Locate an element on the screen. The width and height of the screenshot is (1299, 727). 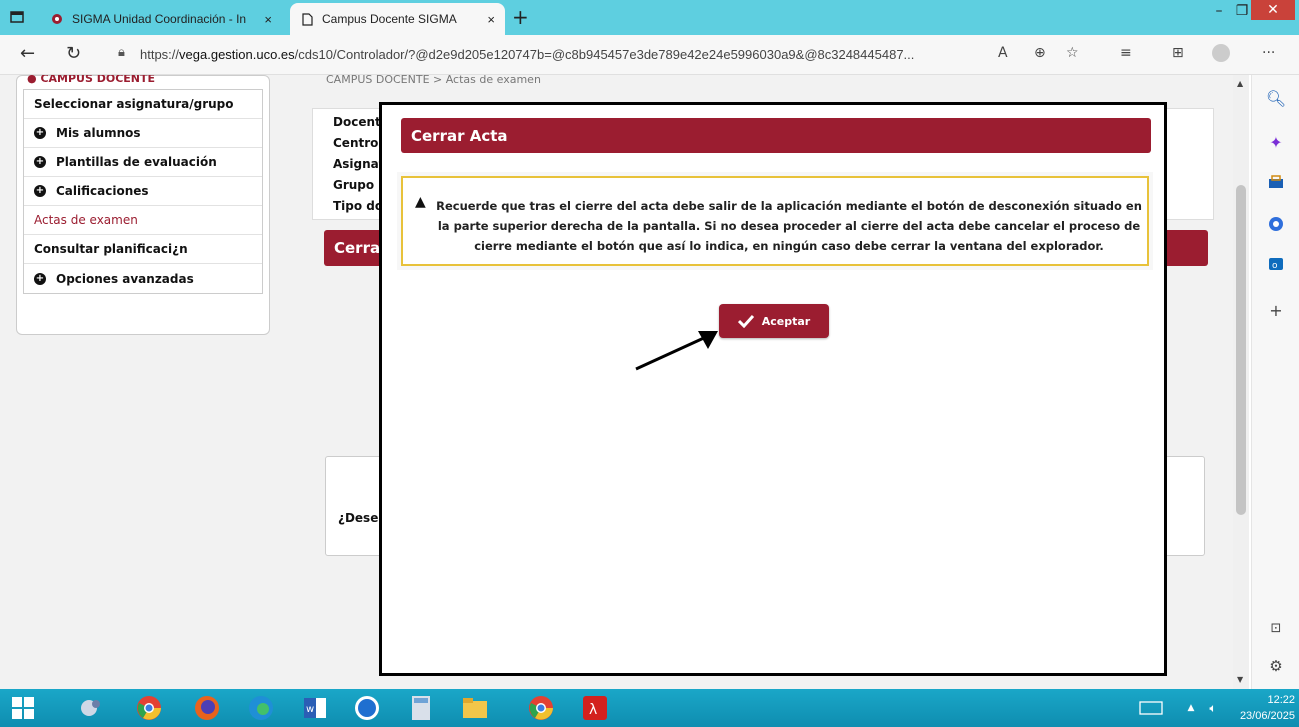
tab-campus-docente: Campus Docente SIGMA × is located at coordinates (397, 19).